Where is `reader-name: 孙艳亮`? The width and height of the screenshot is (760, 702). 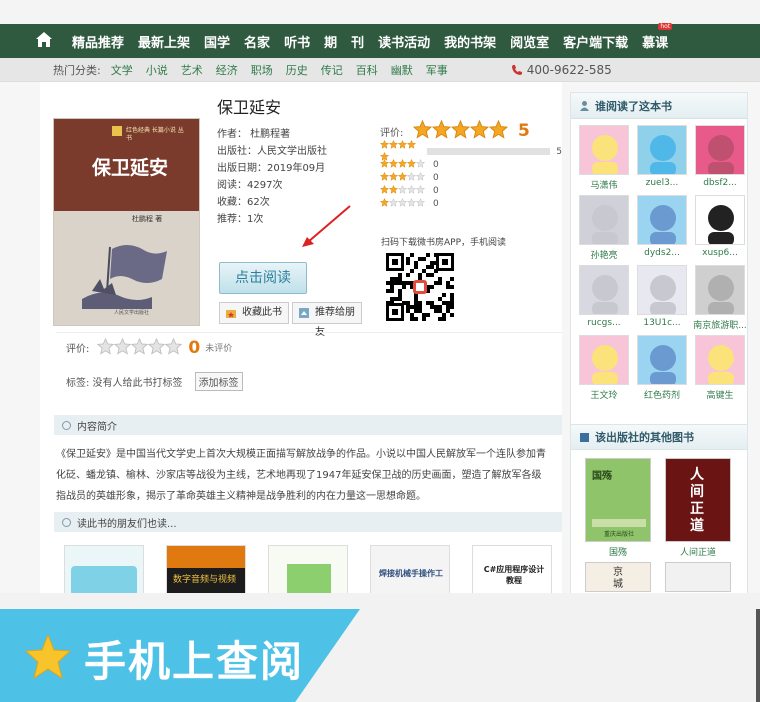 reader-name: 孙艳亮 is located at coordinates (604, 254).